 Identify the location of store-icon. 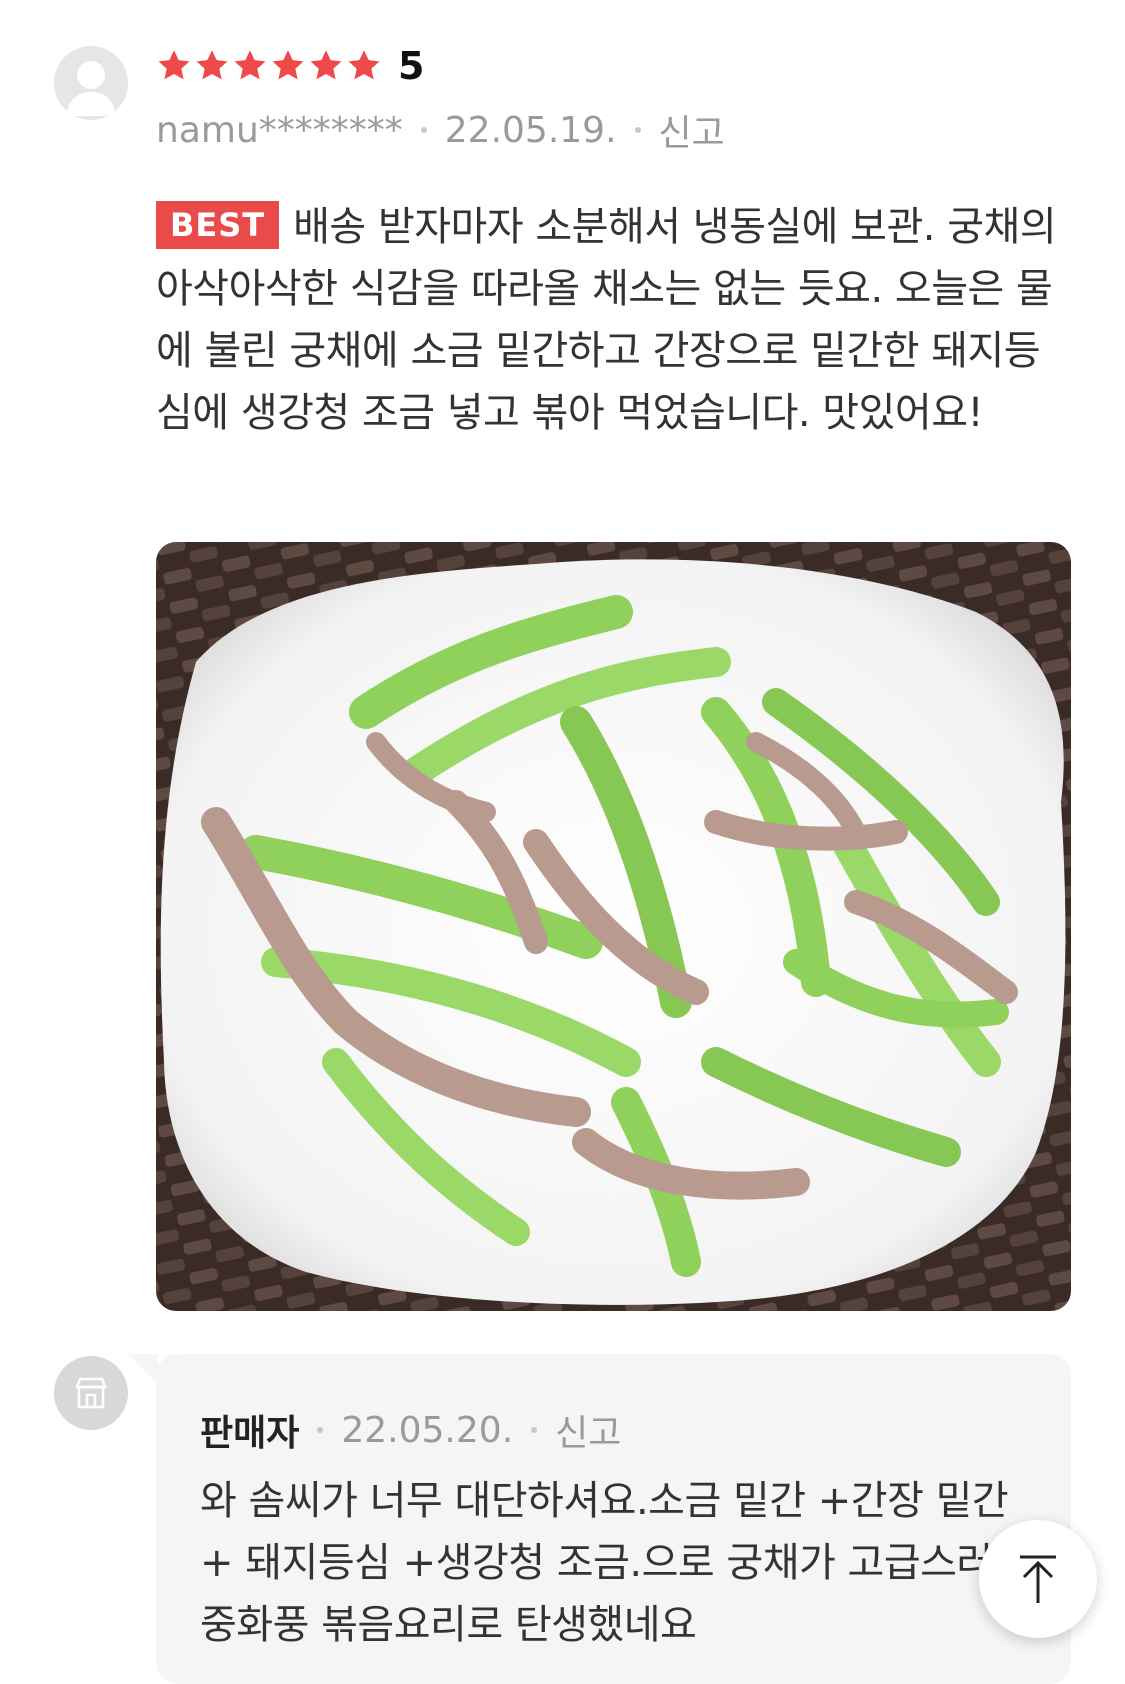
(91, 1393).